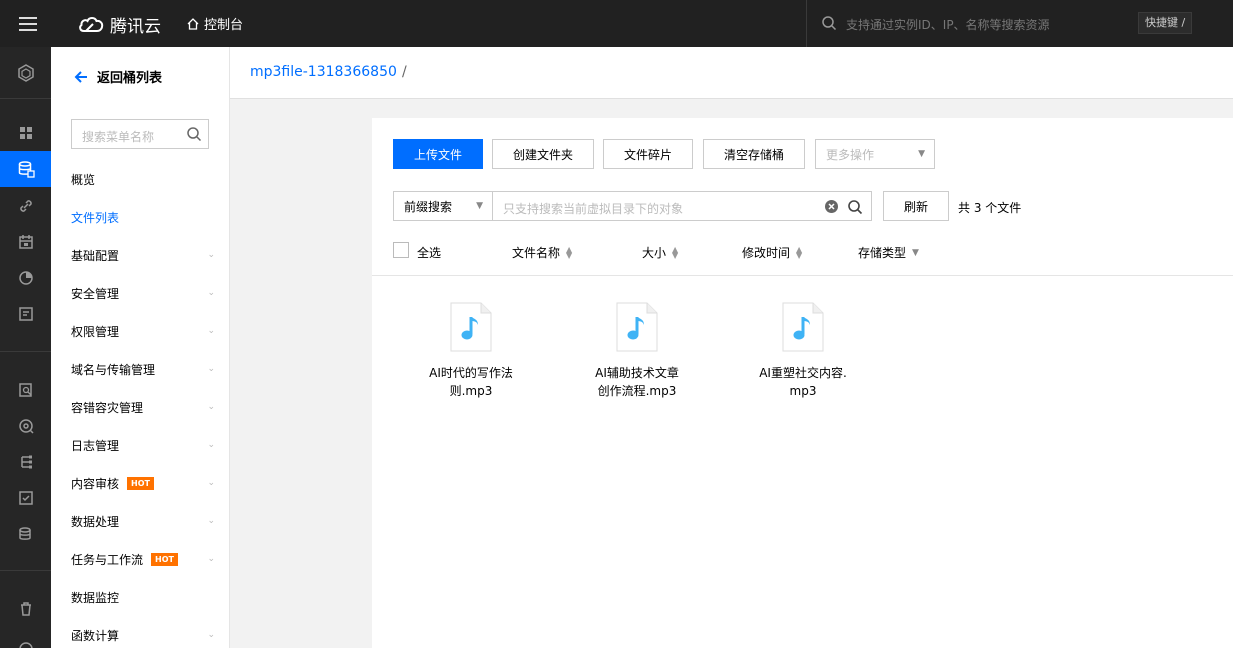  I want to click on file-name-line: 创作流程.mp3, so click(637, 391).